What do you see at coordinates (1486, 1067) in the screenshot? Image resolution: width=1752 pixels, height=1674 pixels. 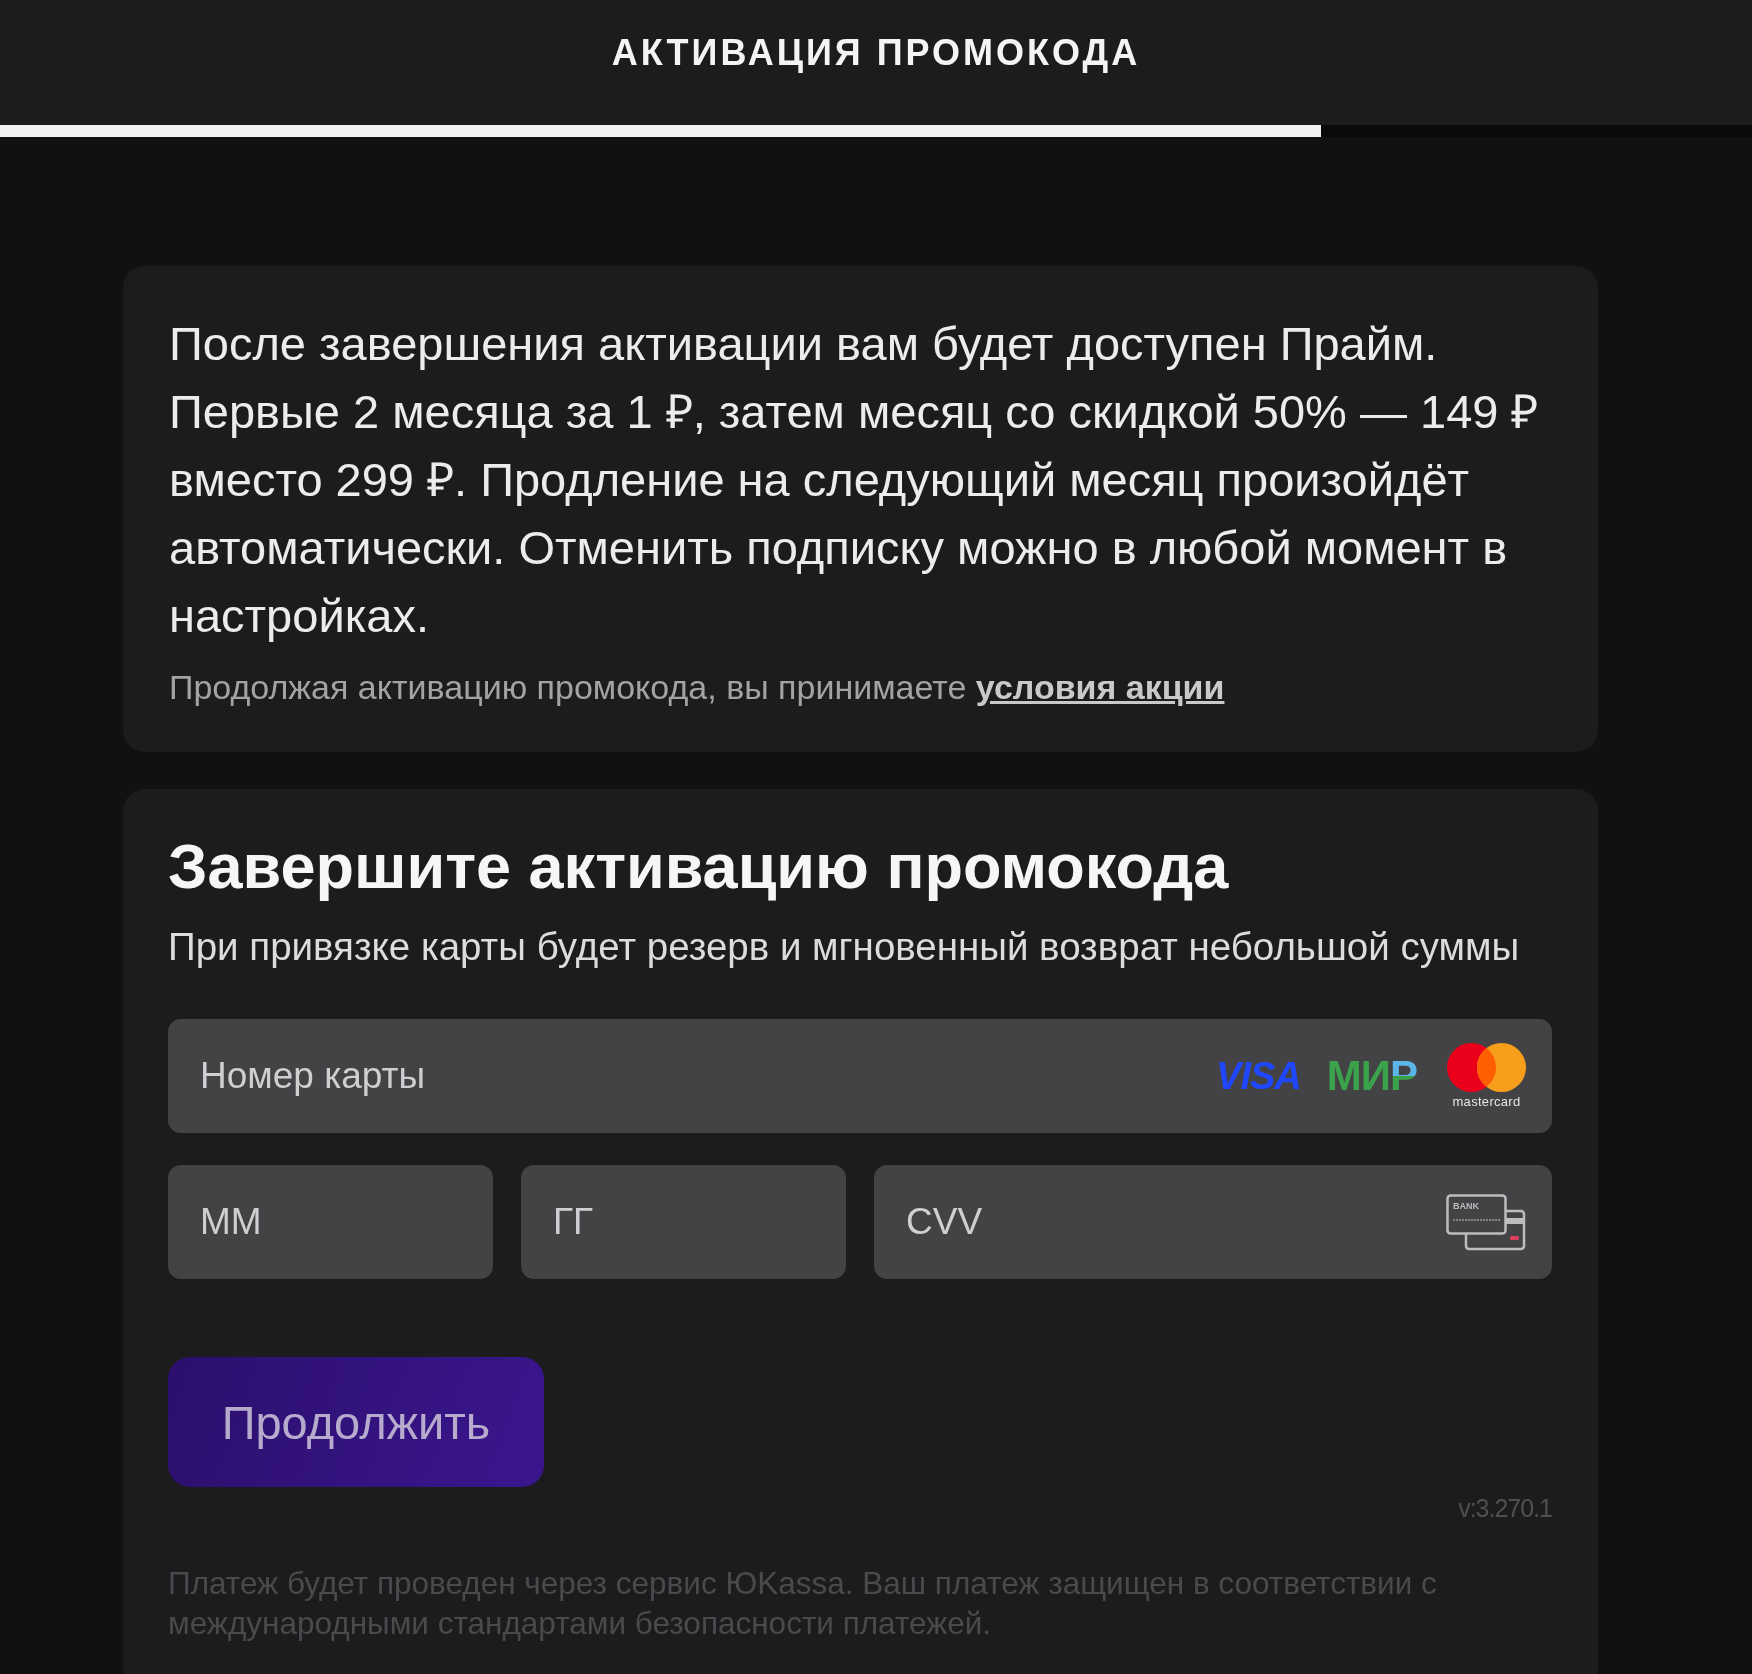 I see `overlapping-circles-icon` at bounding box center [1486, 1067].